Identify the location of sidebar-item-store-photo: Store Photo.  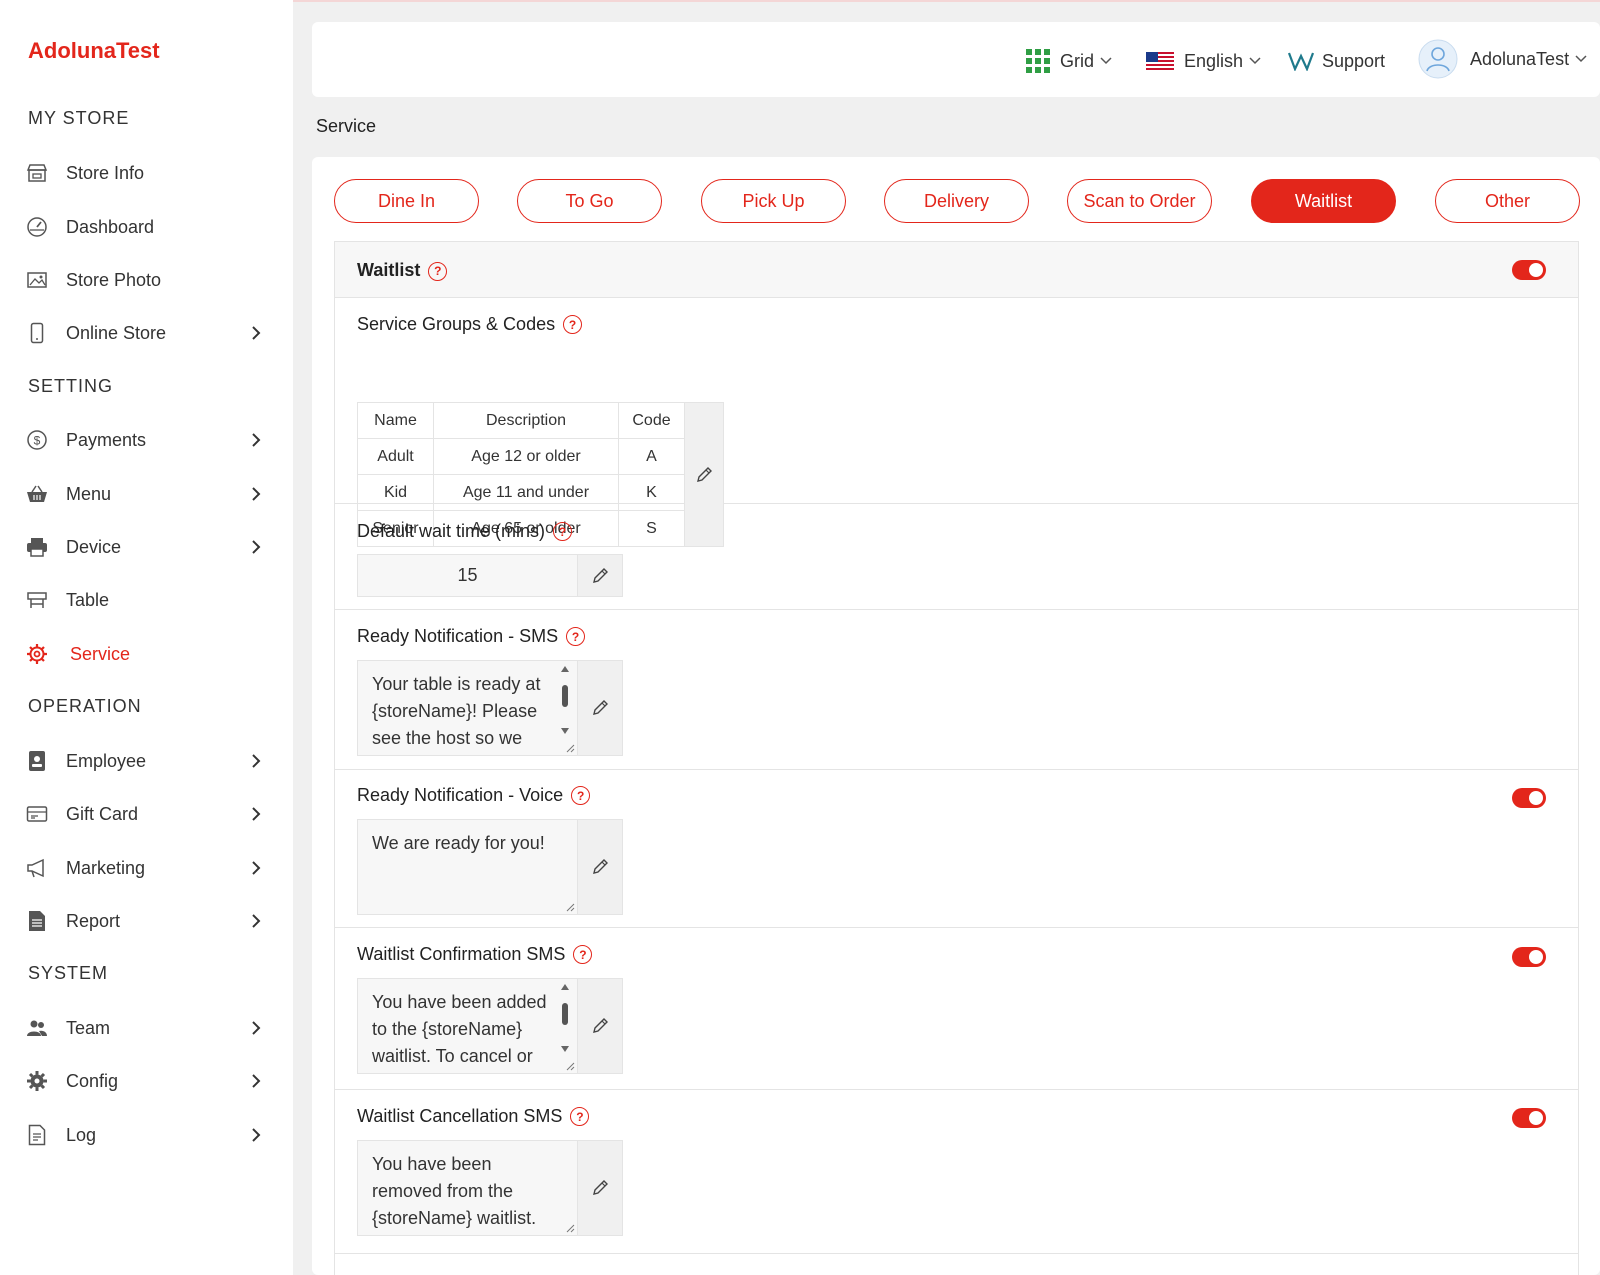
(146, 280).